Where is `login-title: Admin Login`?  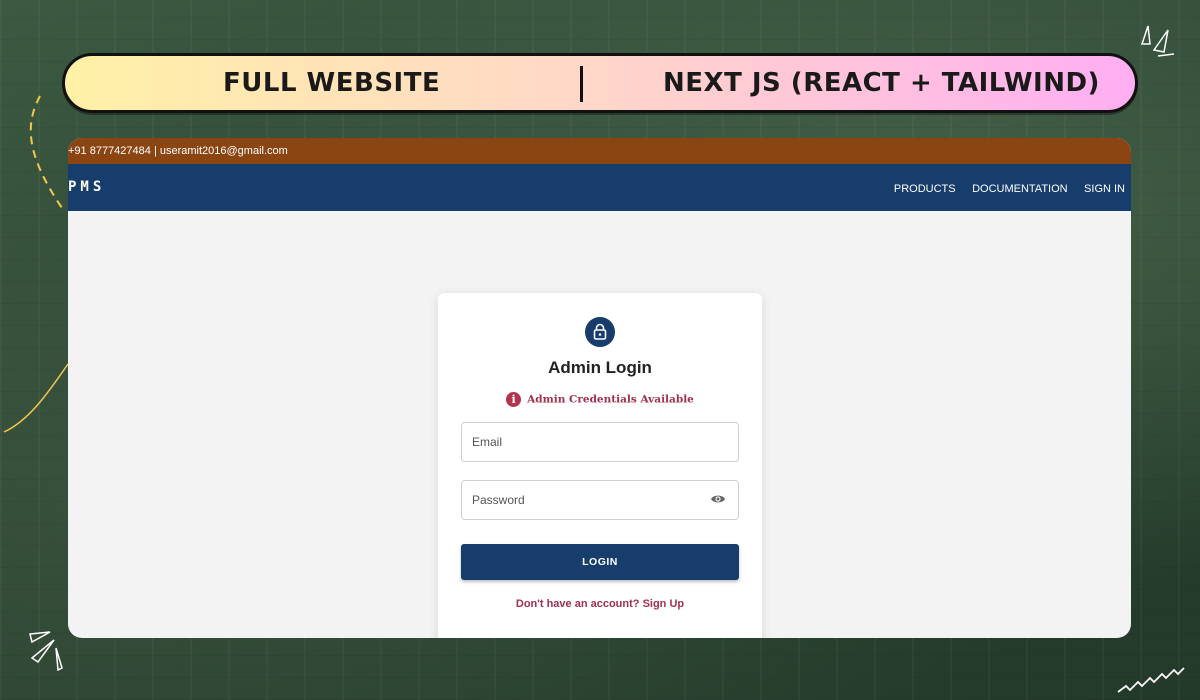
login-title: Admin Login is located at coordinates (600, 367).